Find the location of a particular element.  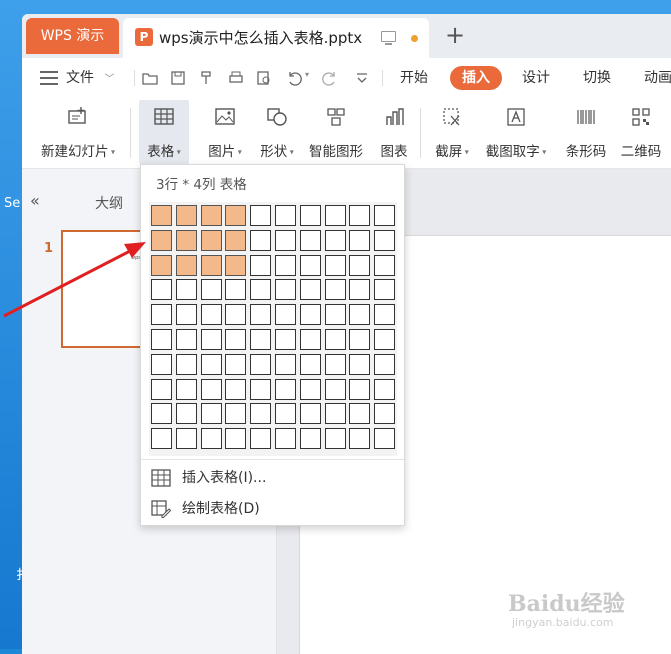

redo-icon is located at coordinates (330, 78).